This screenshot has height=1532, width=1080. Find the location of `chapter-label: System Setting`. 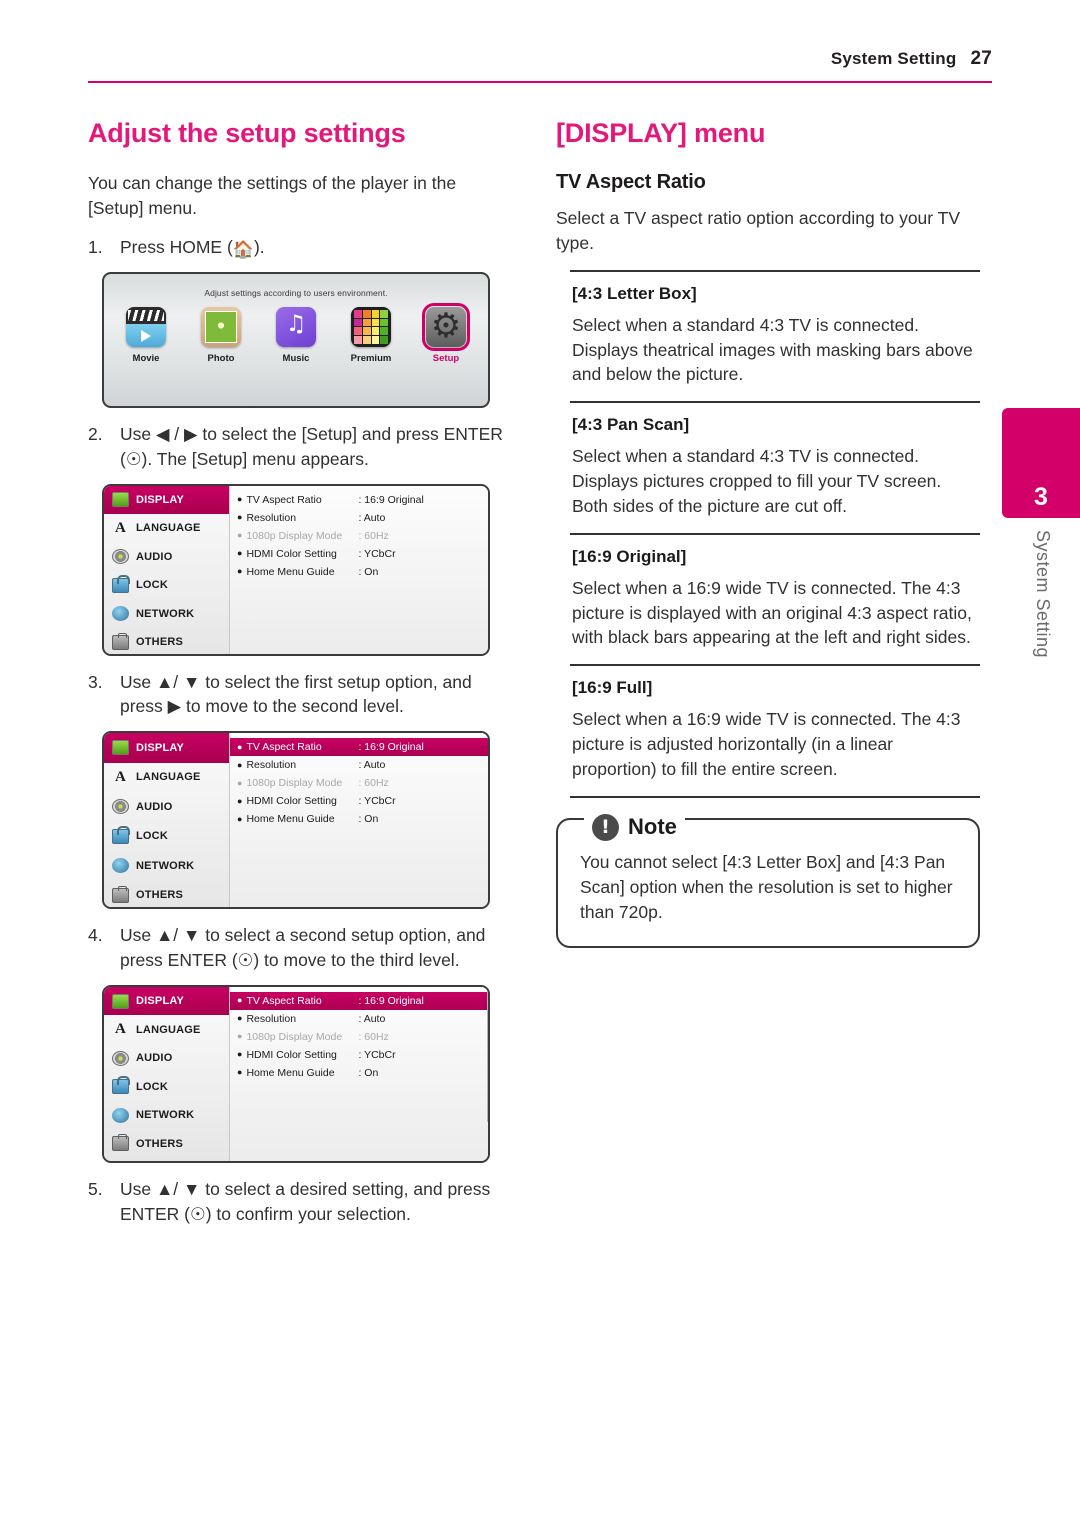

chapter-label: System Setting is located at coordinates (1043, 594).